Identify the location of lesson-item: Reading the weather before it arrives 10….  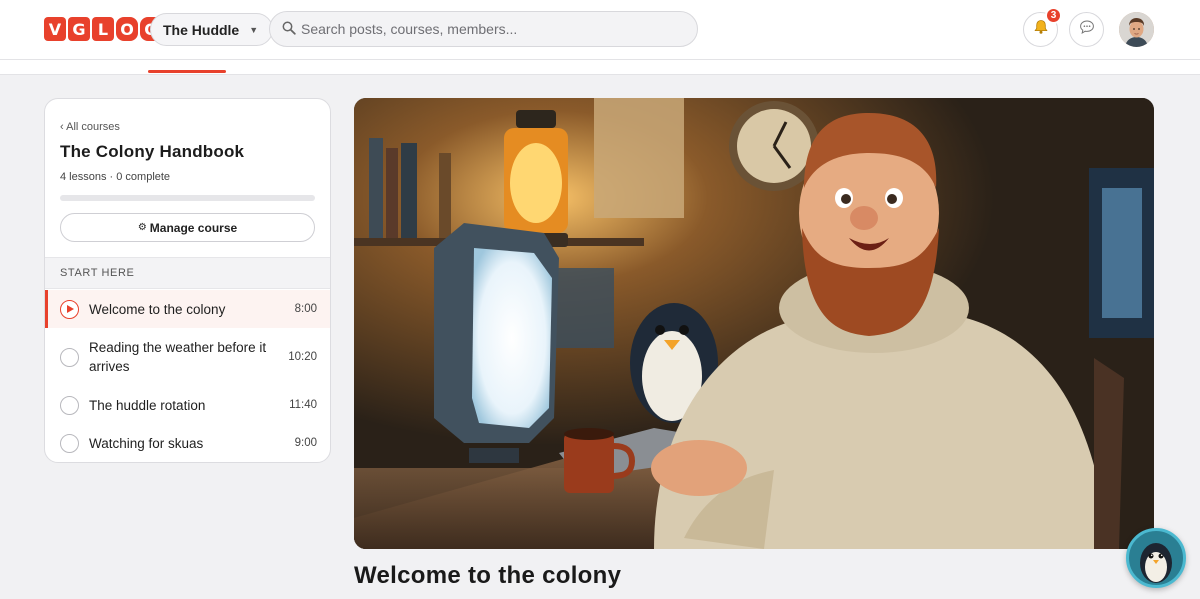
(187, 357).